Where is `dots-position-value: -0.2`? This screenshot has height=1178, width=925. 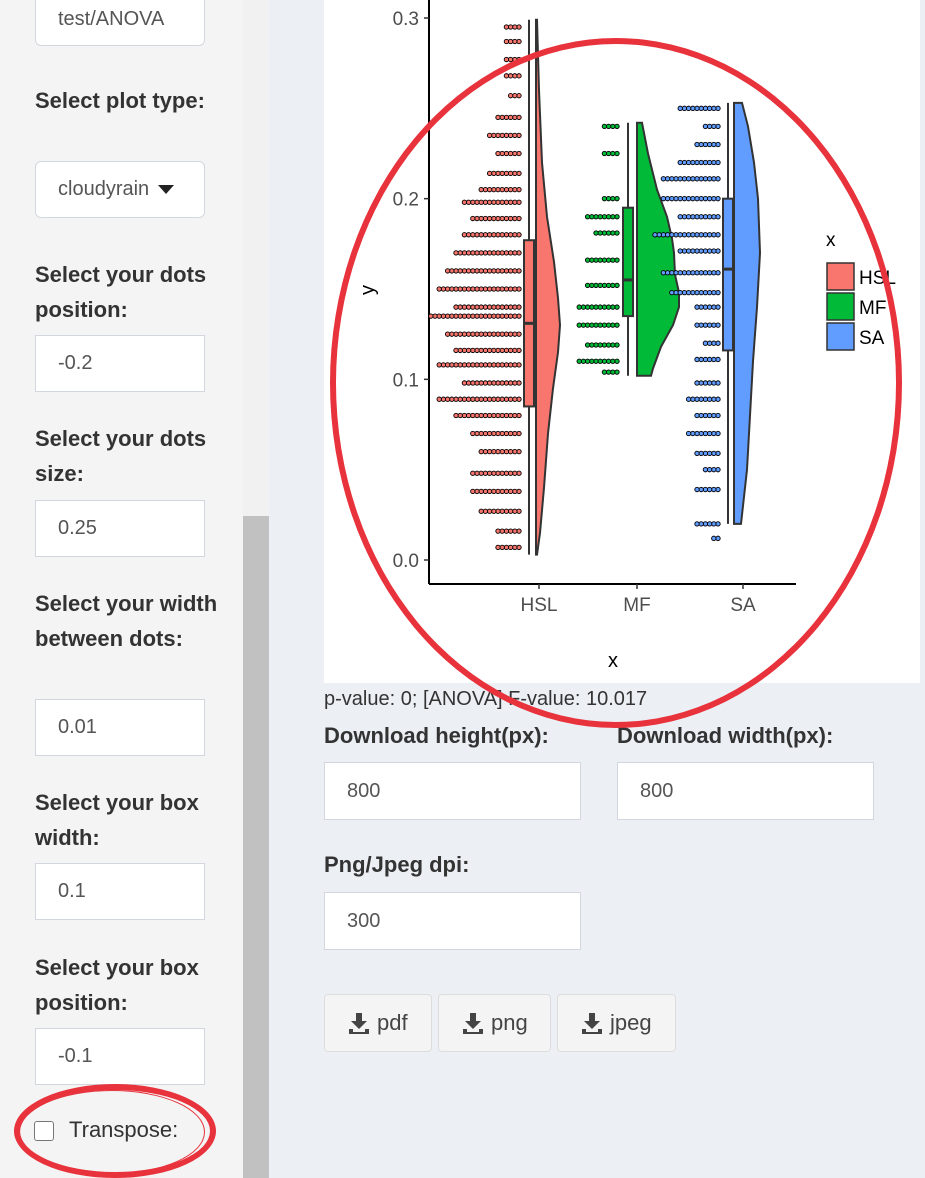
dots-position-value: -0.2 is located at coordinates (75, 363).